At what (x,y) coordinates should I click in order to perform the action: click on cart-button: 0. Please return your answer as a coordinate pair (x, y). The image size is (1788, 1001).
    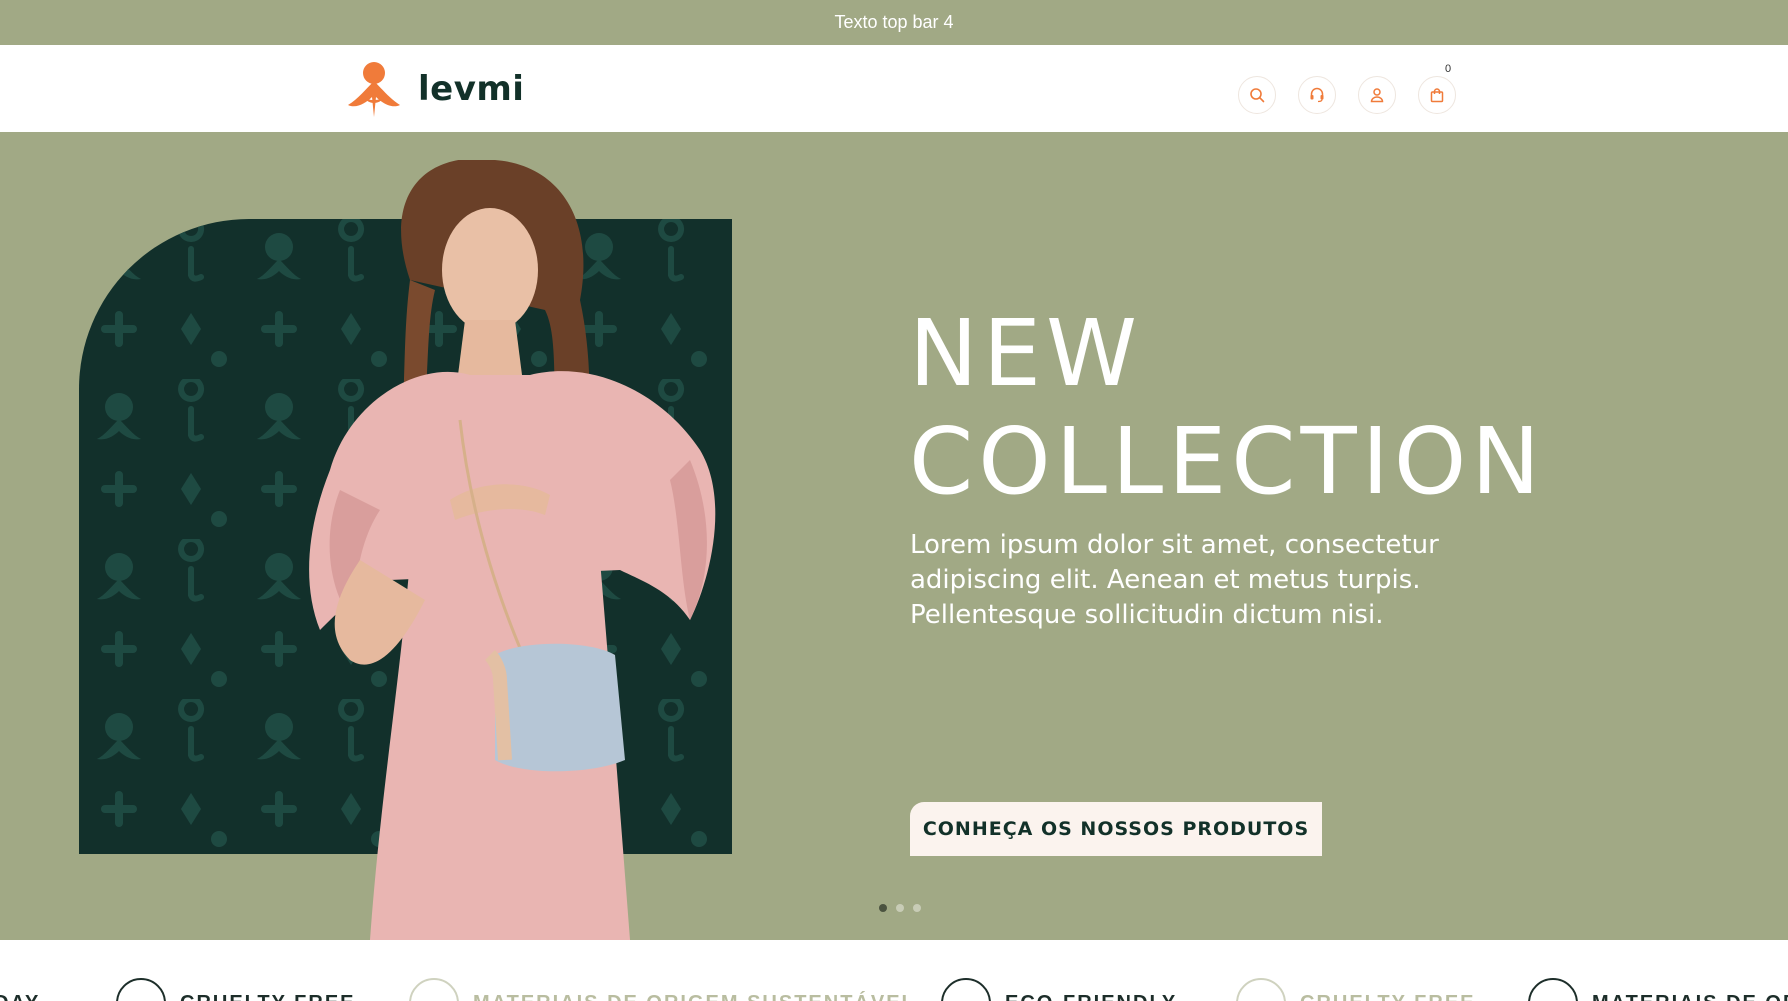
    Looking at the image, I should click on (1437, 88).